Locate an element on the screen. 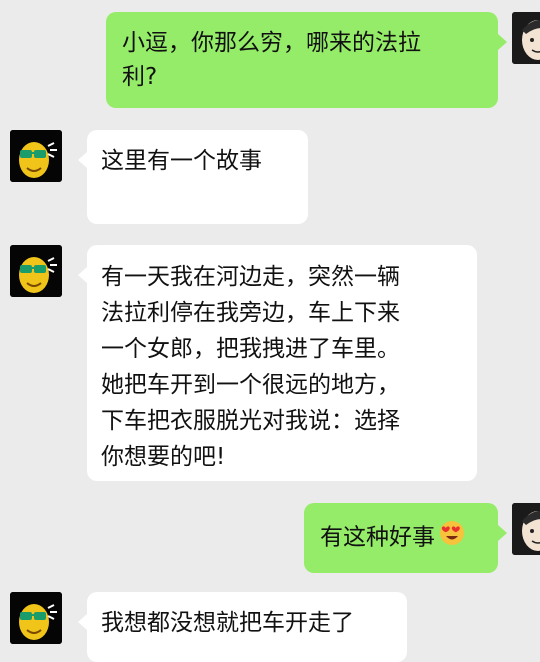 This screenshot has height=662, width=540. incoming-message-bubble: 我想都没想就把车开走了 is located at coordinates (242, 627).